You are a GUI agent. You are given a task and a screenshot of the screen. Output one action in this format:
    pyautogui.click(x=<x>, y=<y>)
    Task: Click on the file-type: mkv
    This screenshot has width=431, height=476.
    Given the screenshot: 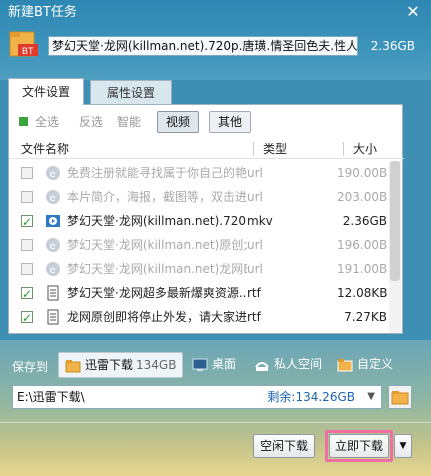 What is the action you would take?
    pyautogui.click(x=260, y=221)
    